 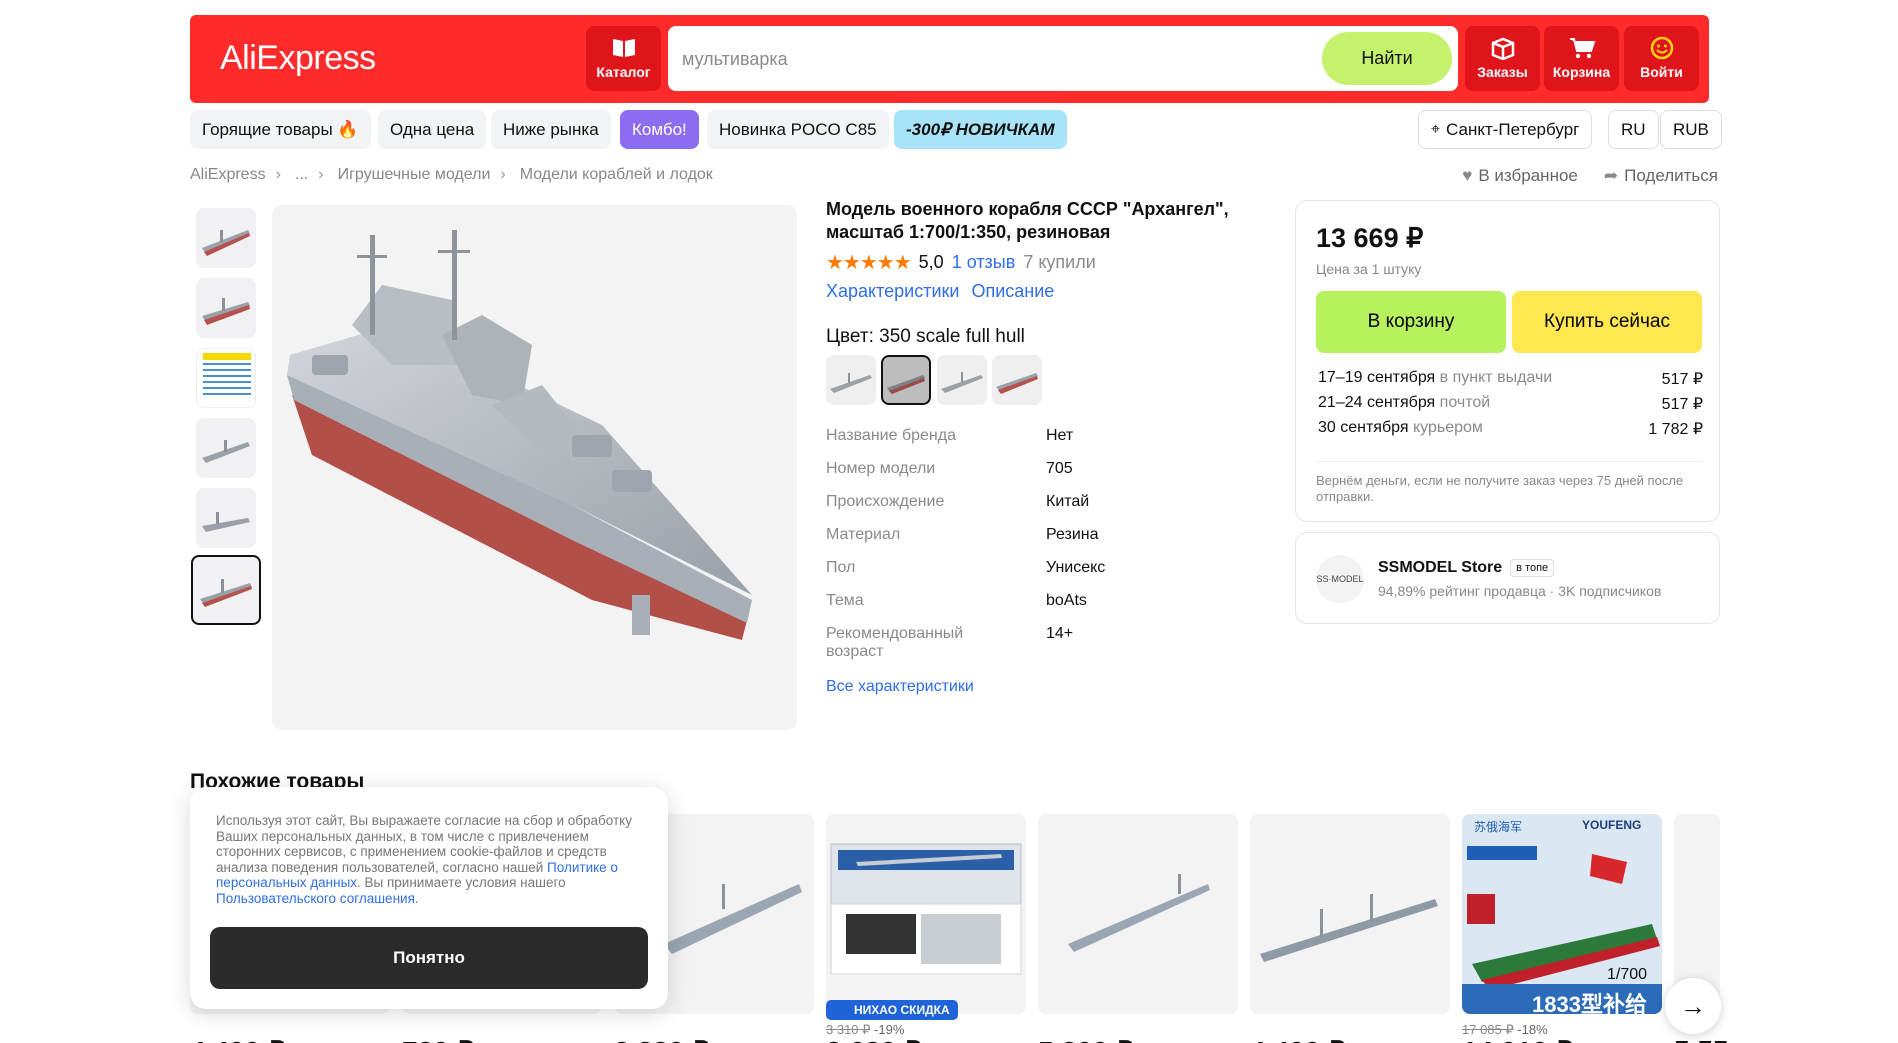 I want to click on breadcrumb-item: Модели кораблей и лодок, so click(x=616, y=175).